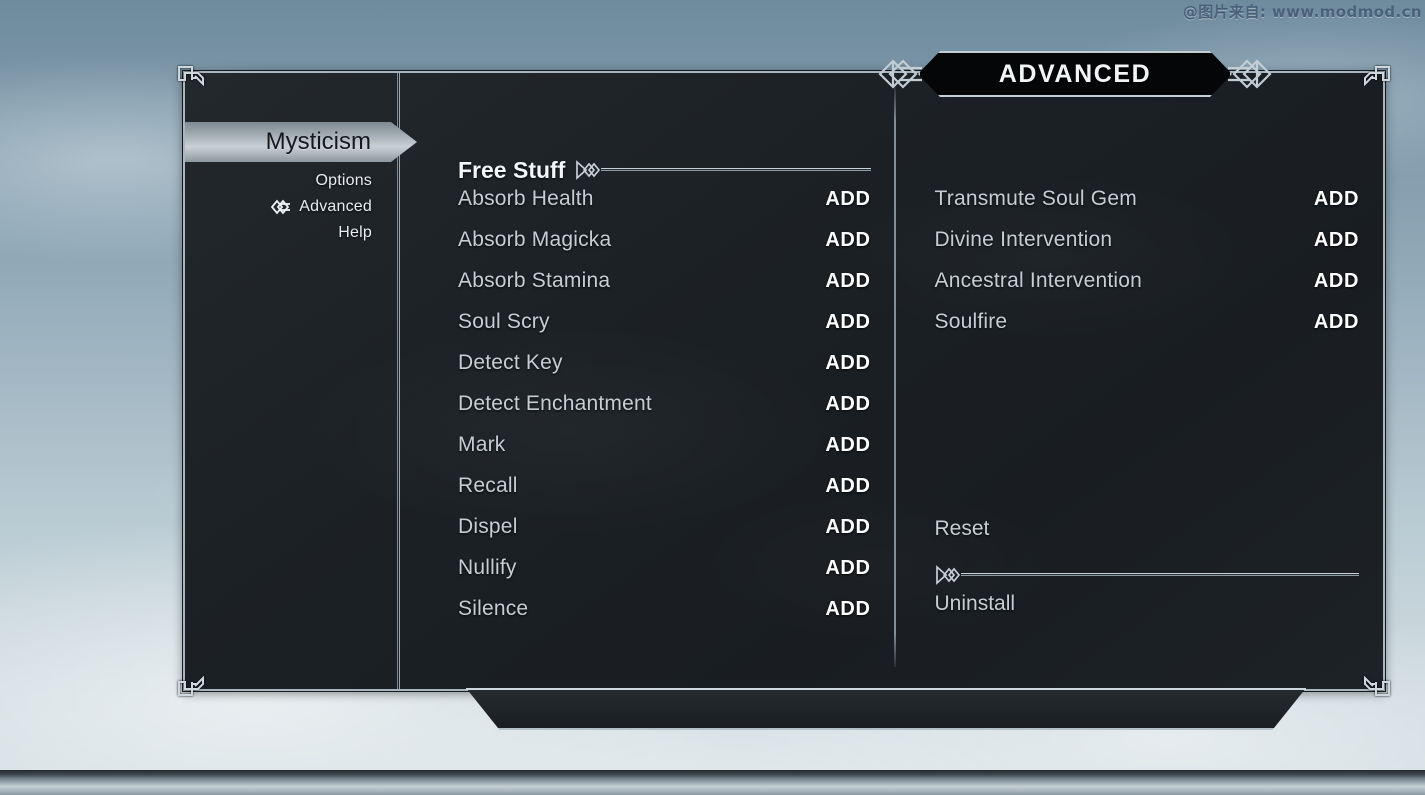 This screenshot has width=1425, height=795. I want to click on item-label: Nullify, so click(487, 567).